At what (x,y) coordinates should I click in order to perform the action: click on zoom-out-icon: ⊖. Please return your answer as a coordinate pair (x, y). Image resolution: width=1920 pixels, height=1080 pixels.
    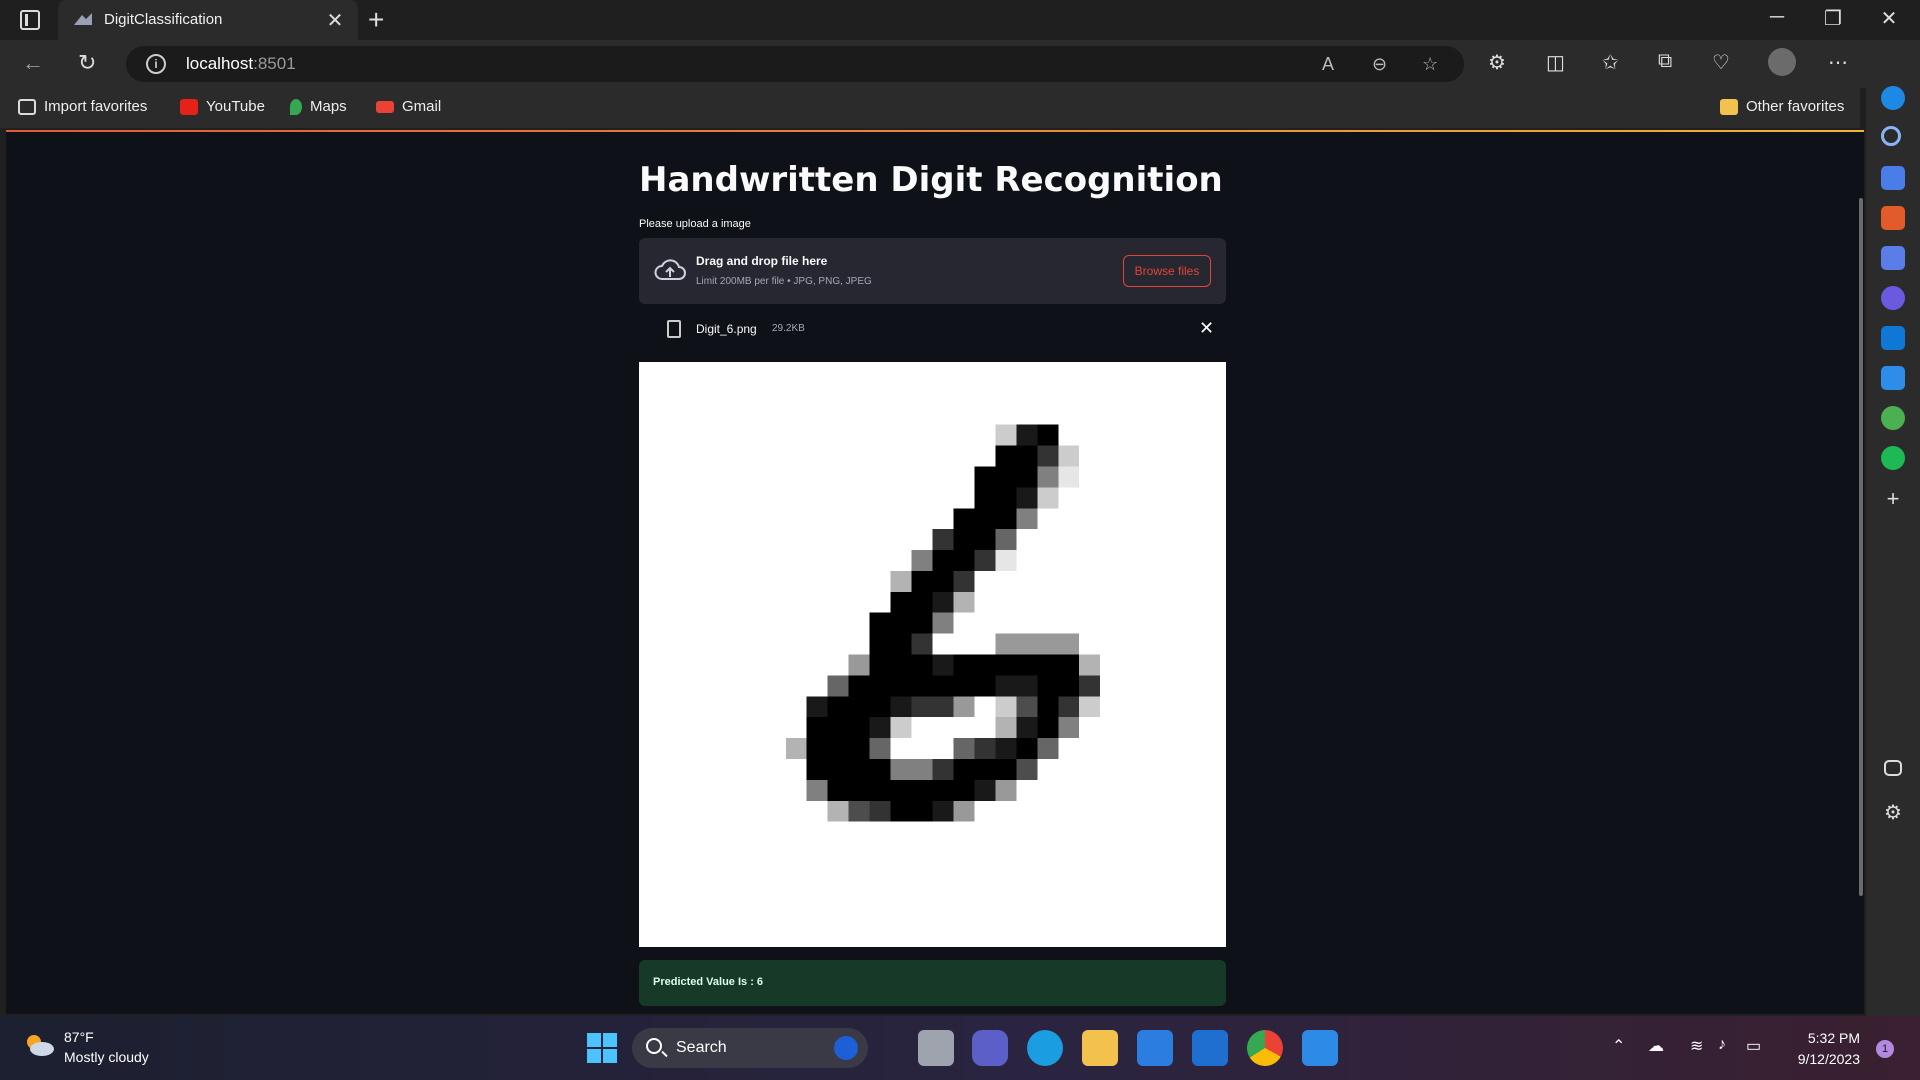
    Looking at the image, I should click on (1379, 64).